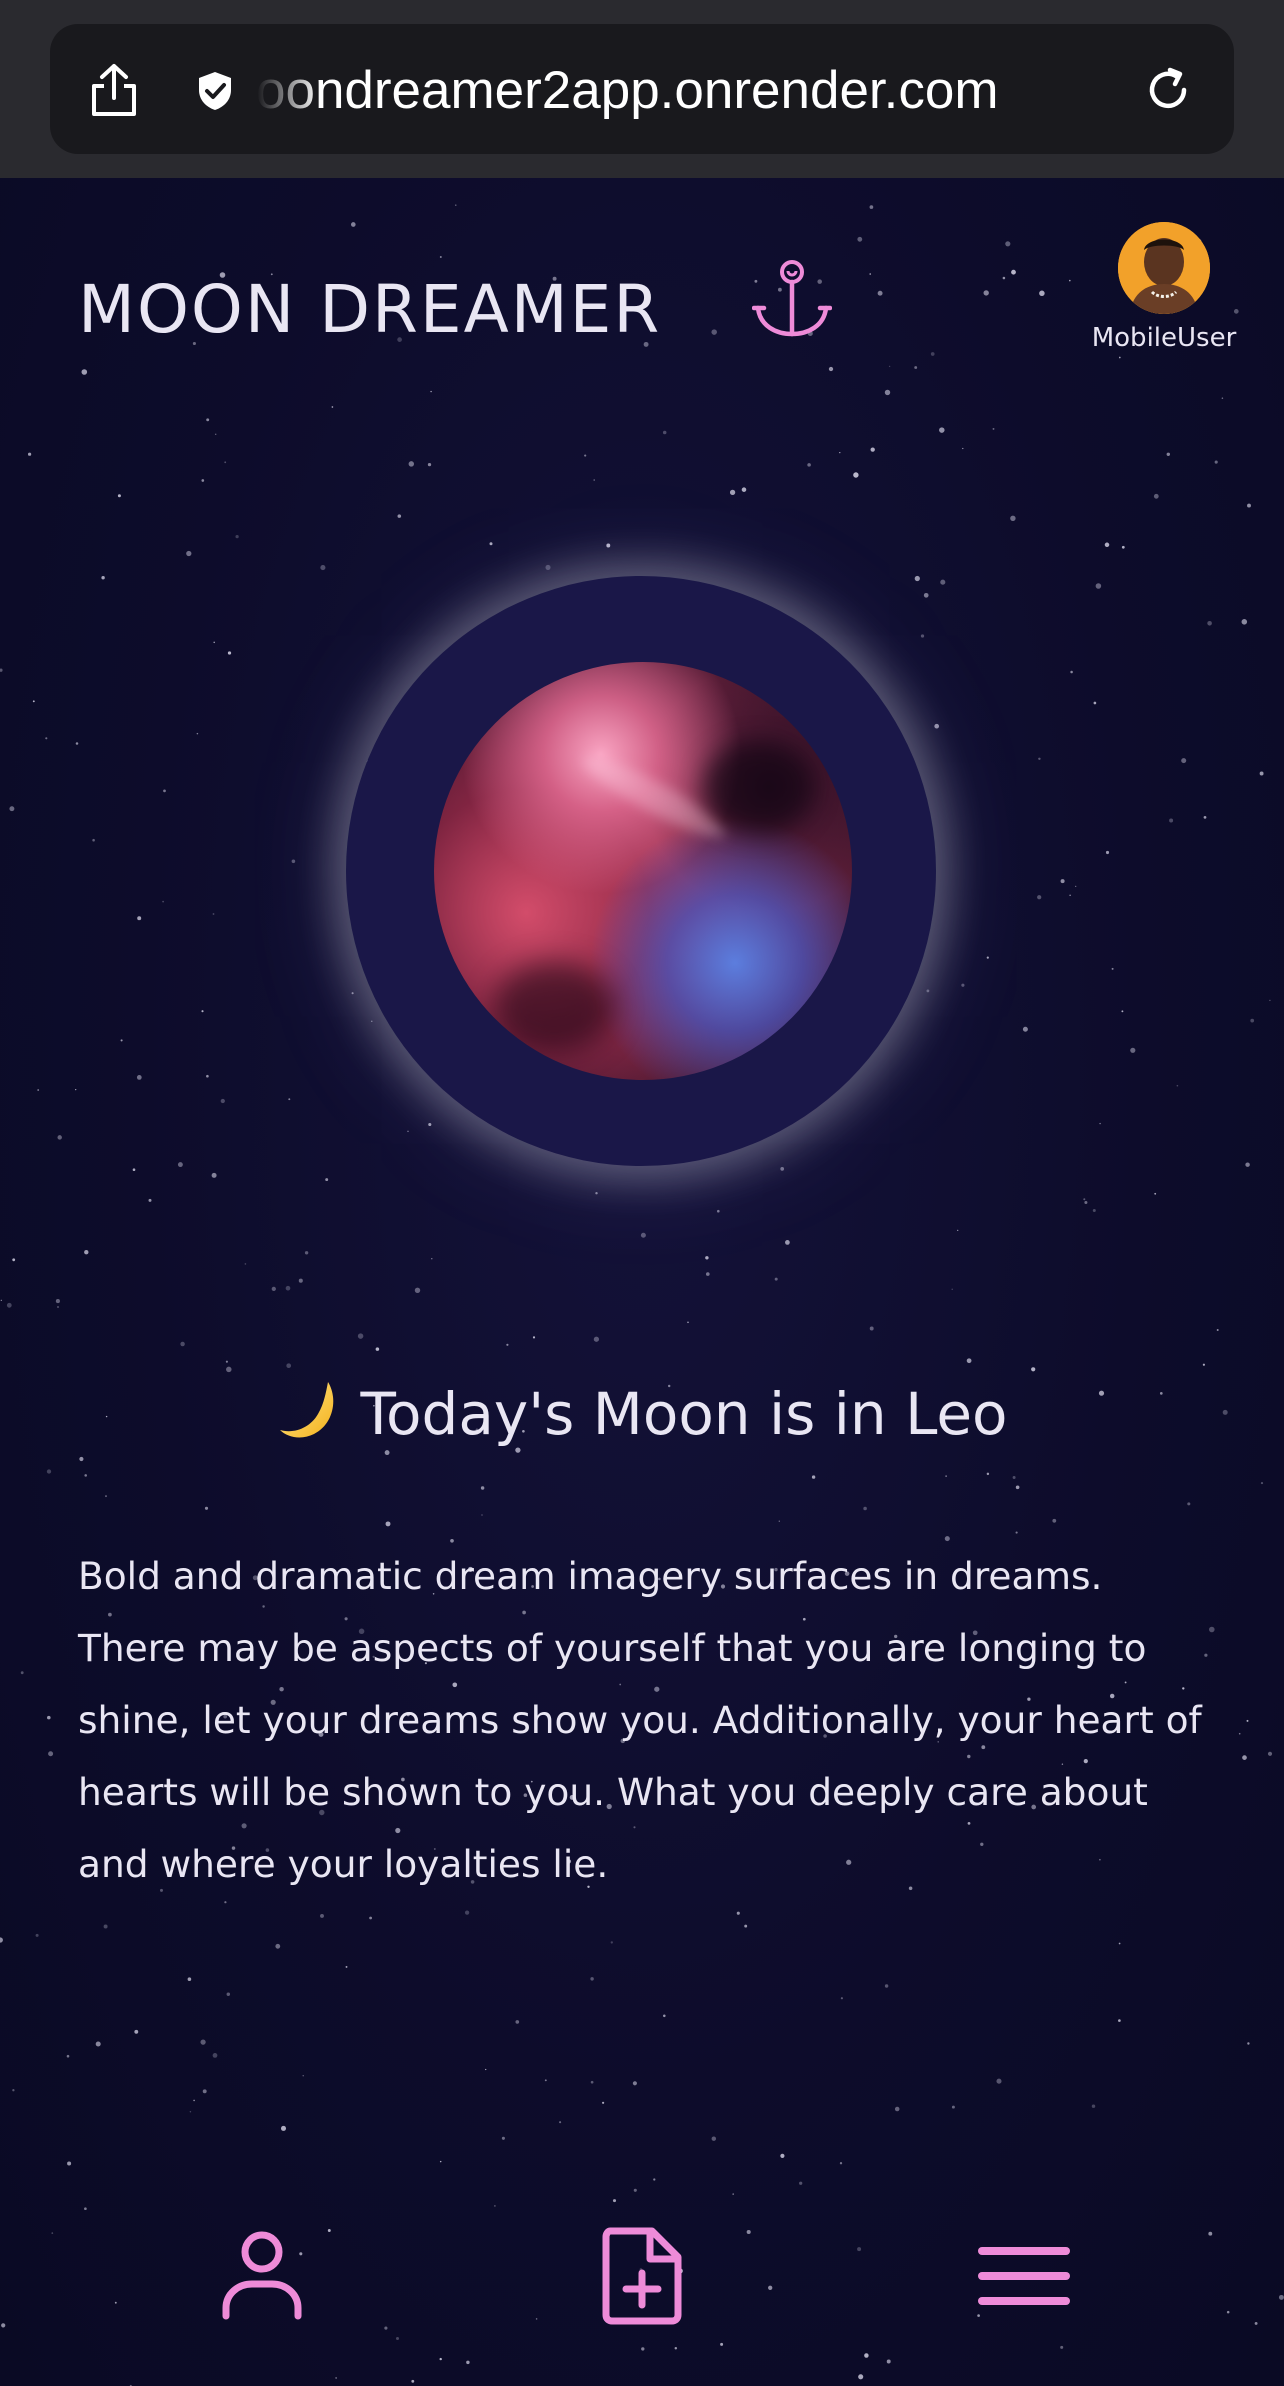 The image size is (1284, 2386). I want to click on browser-toolbar: oondreamer2app.onrender.com, so click(642, 89).